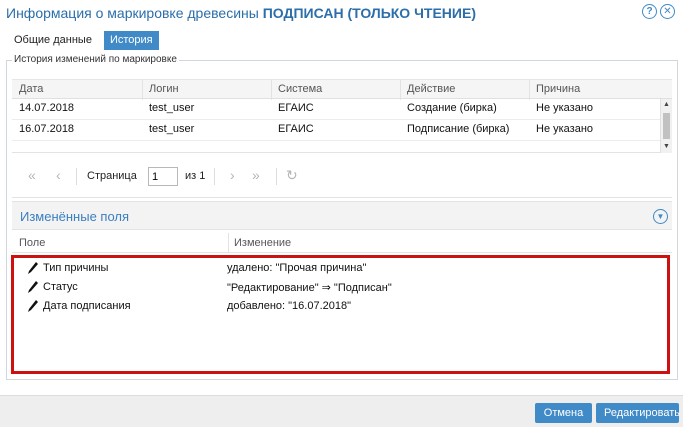  Describe the element at coordinates (452, 108) in the screenshot. I see `cell-action: Создание (бирка)` at that location.